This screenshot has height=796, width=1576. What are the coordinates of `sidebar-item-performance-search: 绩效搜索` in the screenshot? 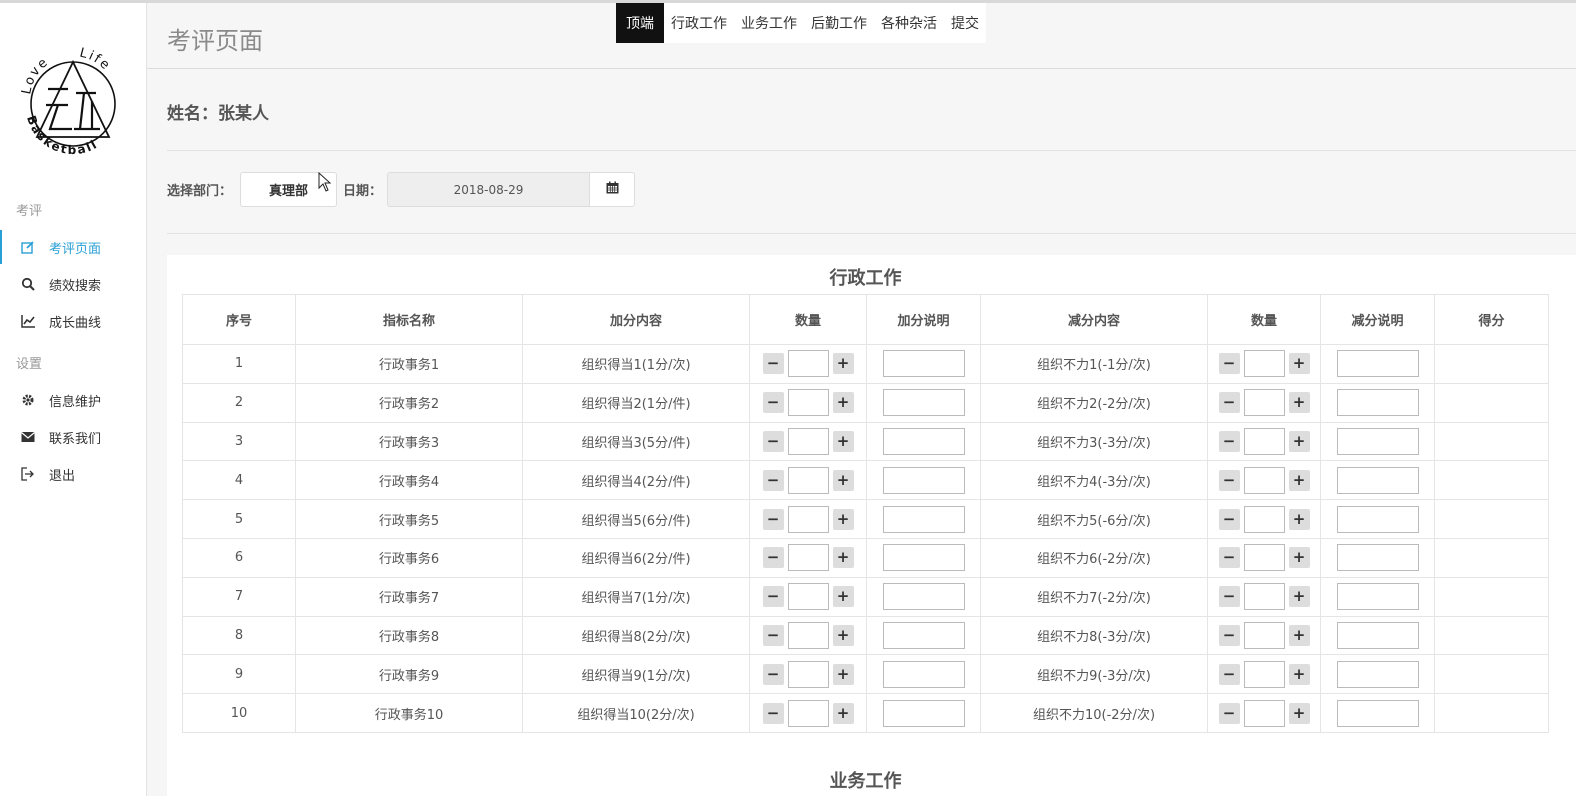 It's located at (73, 284).